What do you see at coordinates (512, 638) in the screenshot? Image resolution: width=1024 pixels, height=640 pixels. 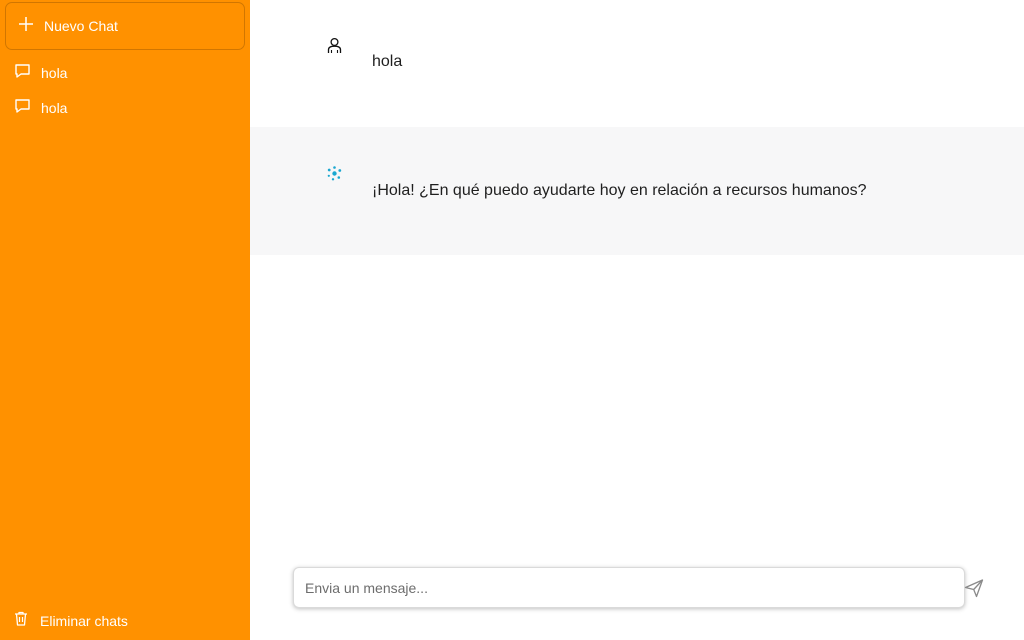 I see `window-bottom-edge` at bounding box center [512, 638].